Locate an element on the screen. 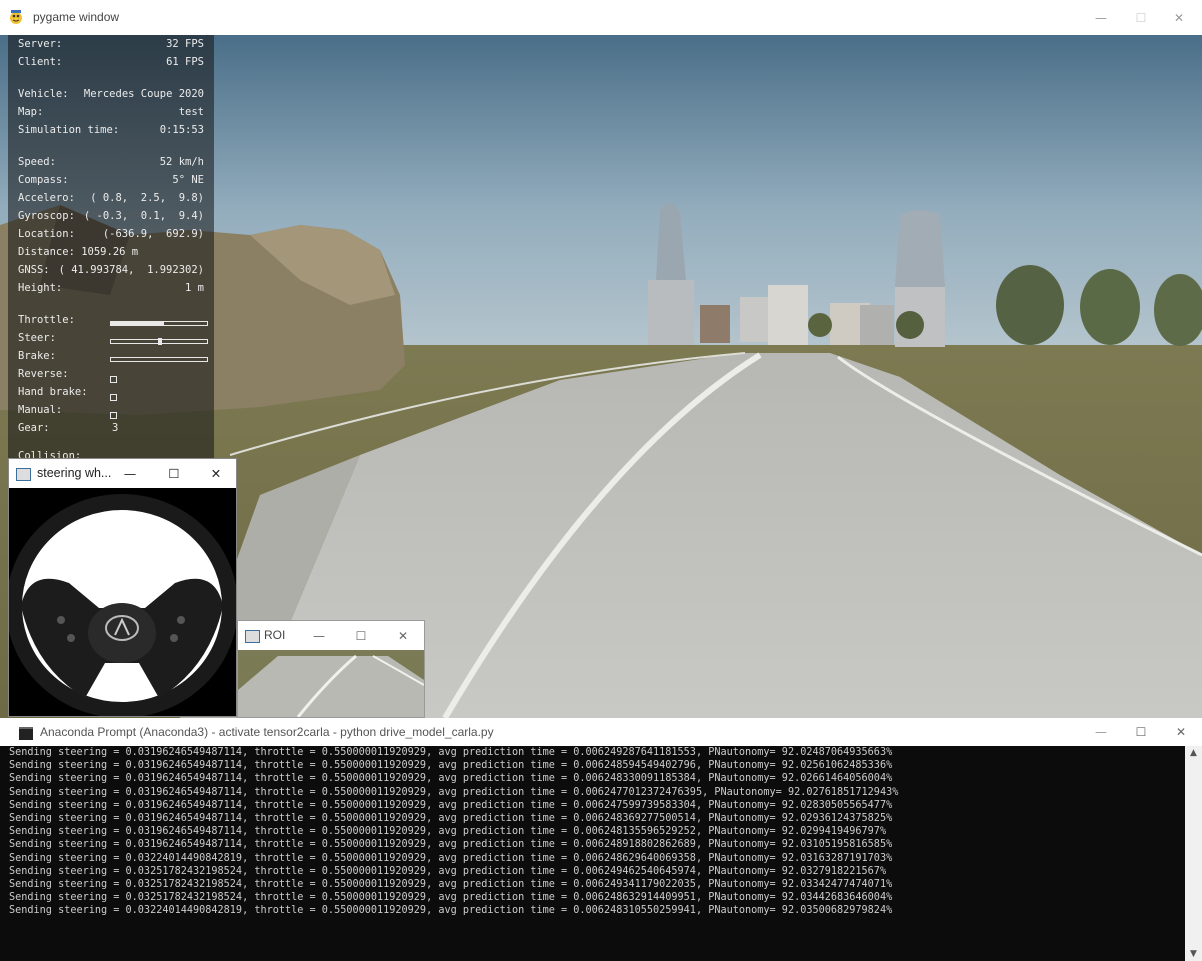 The height and width of the screenshot is (961, 1202). hud-value: ( 0.8, 2.5, 9.8) is located at coordinates (147, 198).